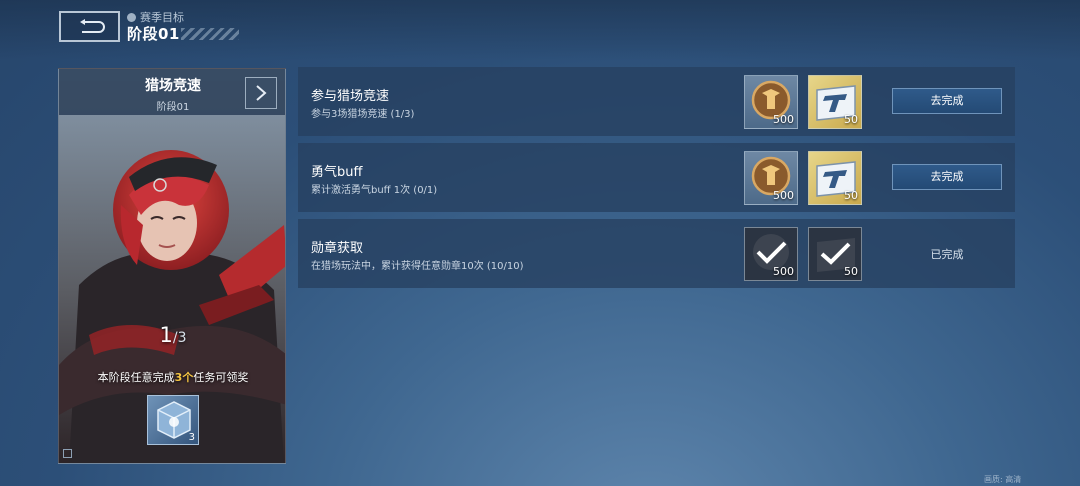 This screenshot has width=1080, height=486. I want to click on next-mode-button, so click(261, 93).